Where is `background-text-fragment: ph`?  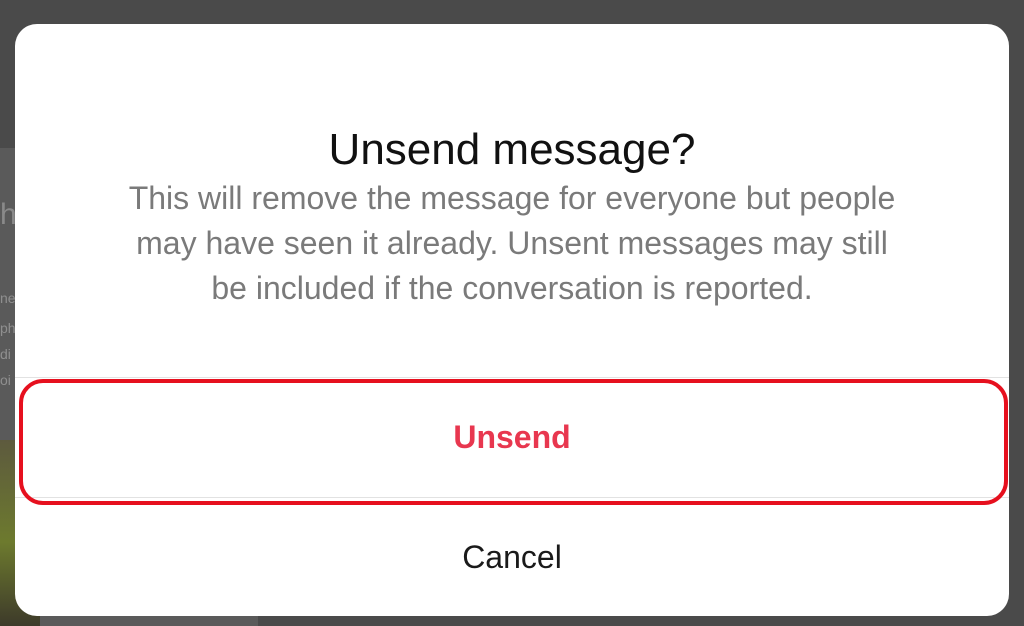
background-text-fragment: ph is located at coordinates (8, 328).